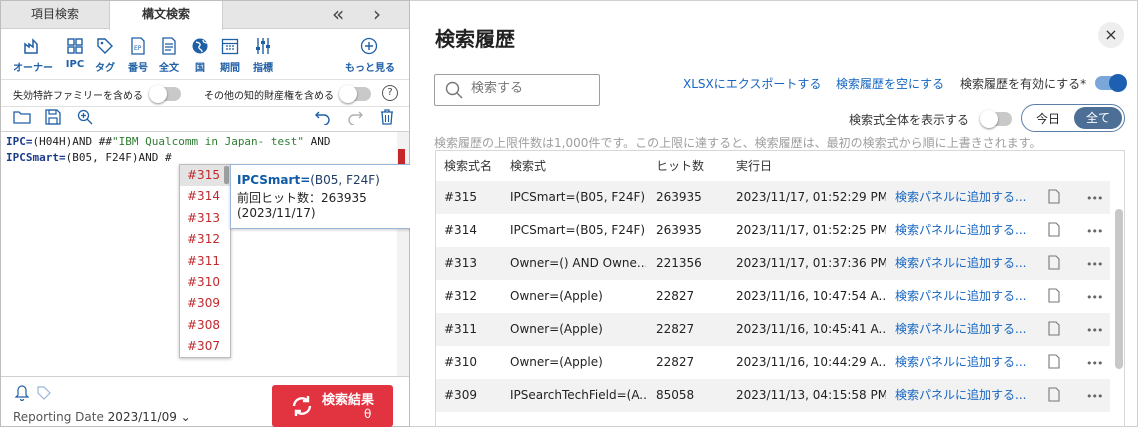  I want to click on folder-open-icon, so click(22, 118).